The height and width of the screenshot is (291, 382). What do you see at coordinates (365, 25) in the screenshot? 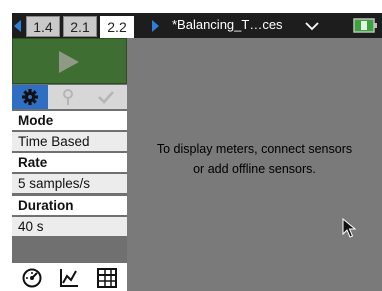
I see `battery-icon` at bounding box center [365, 25].